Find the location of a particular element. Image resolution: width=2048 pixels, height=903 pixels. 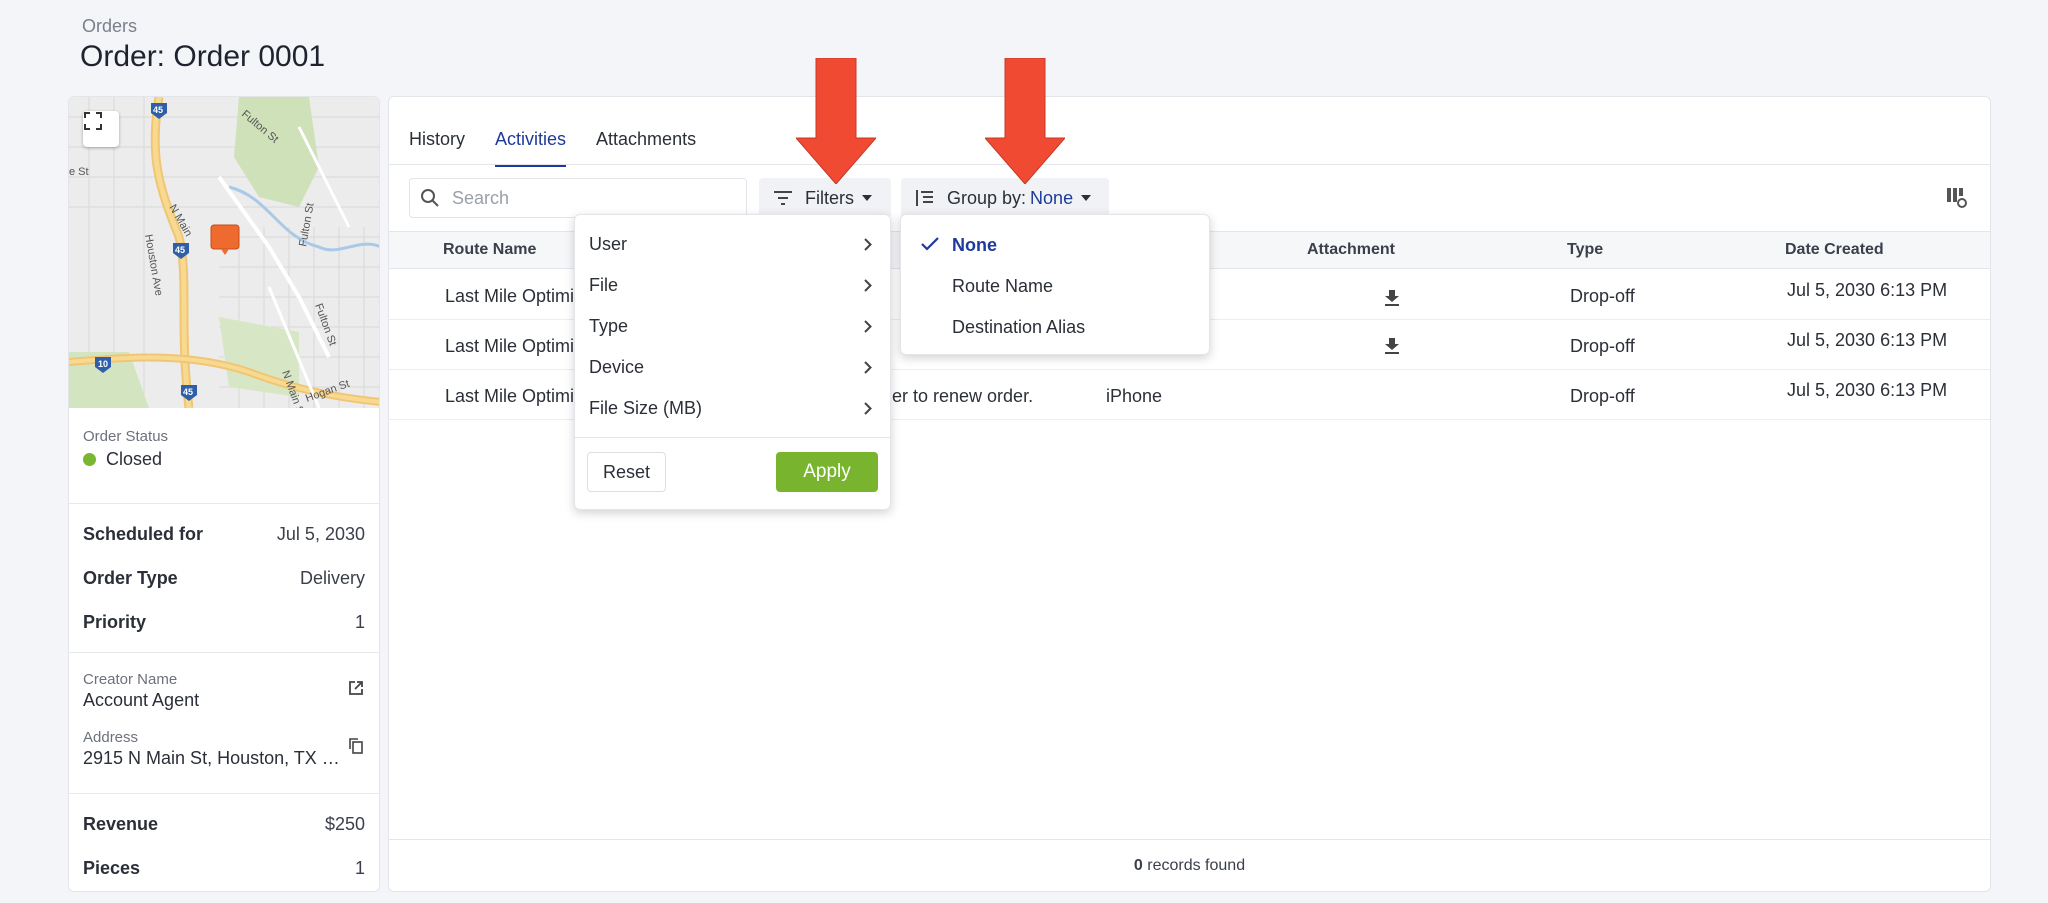

groupby-menu: None Route Name Destination Alias is located at coordinates (1055, 284).